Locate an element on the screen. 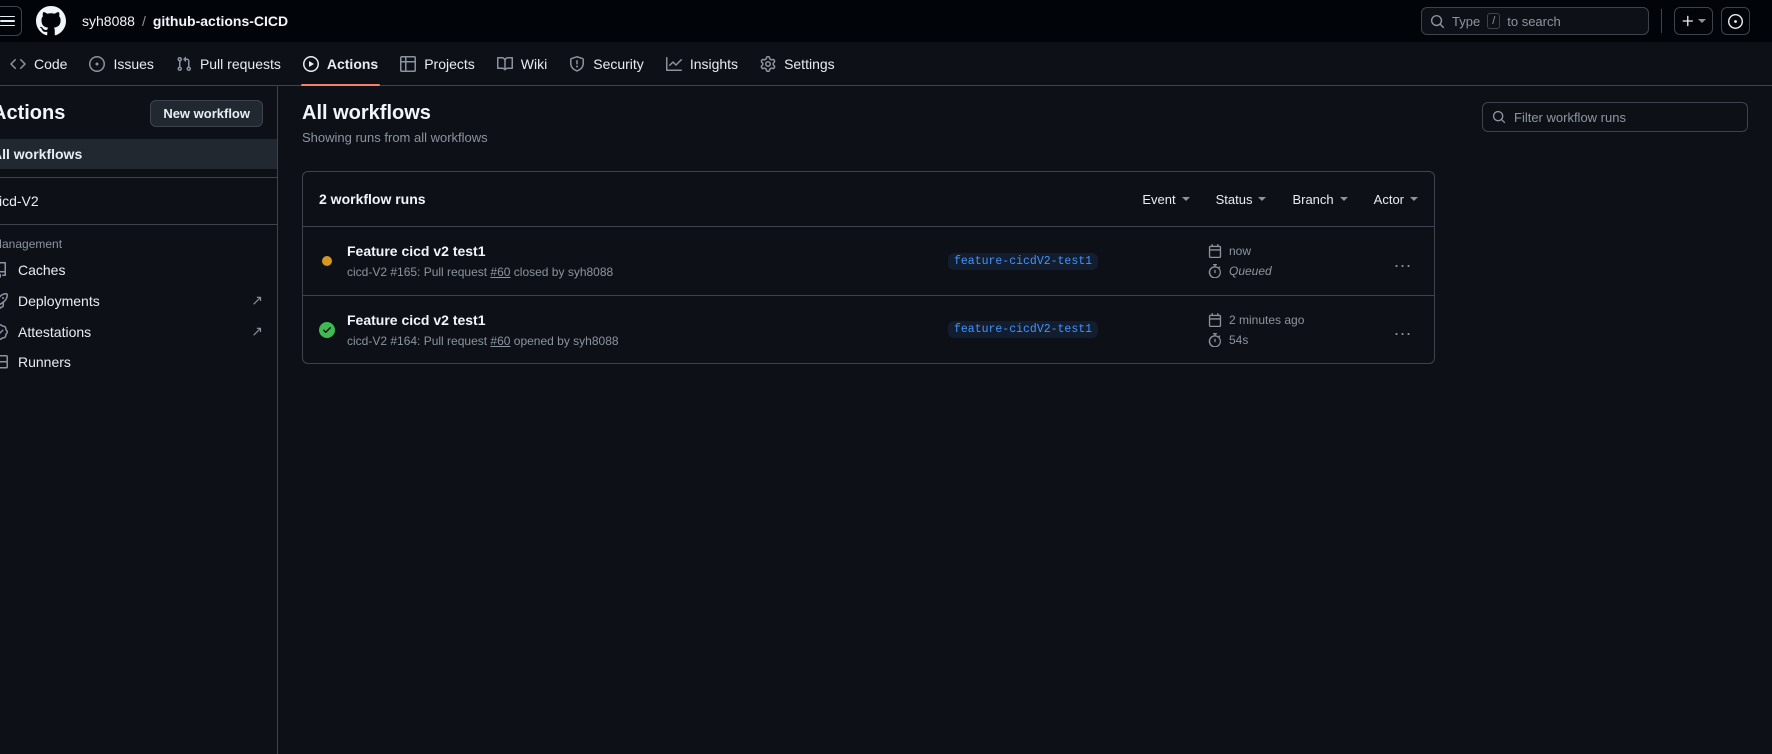 Image resolution: width=1772 pixels, height=754 pixels. sidebar-item-cicd-v2: cicd-V2 is located at coordinates (138, 201).